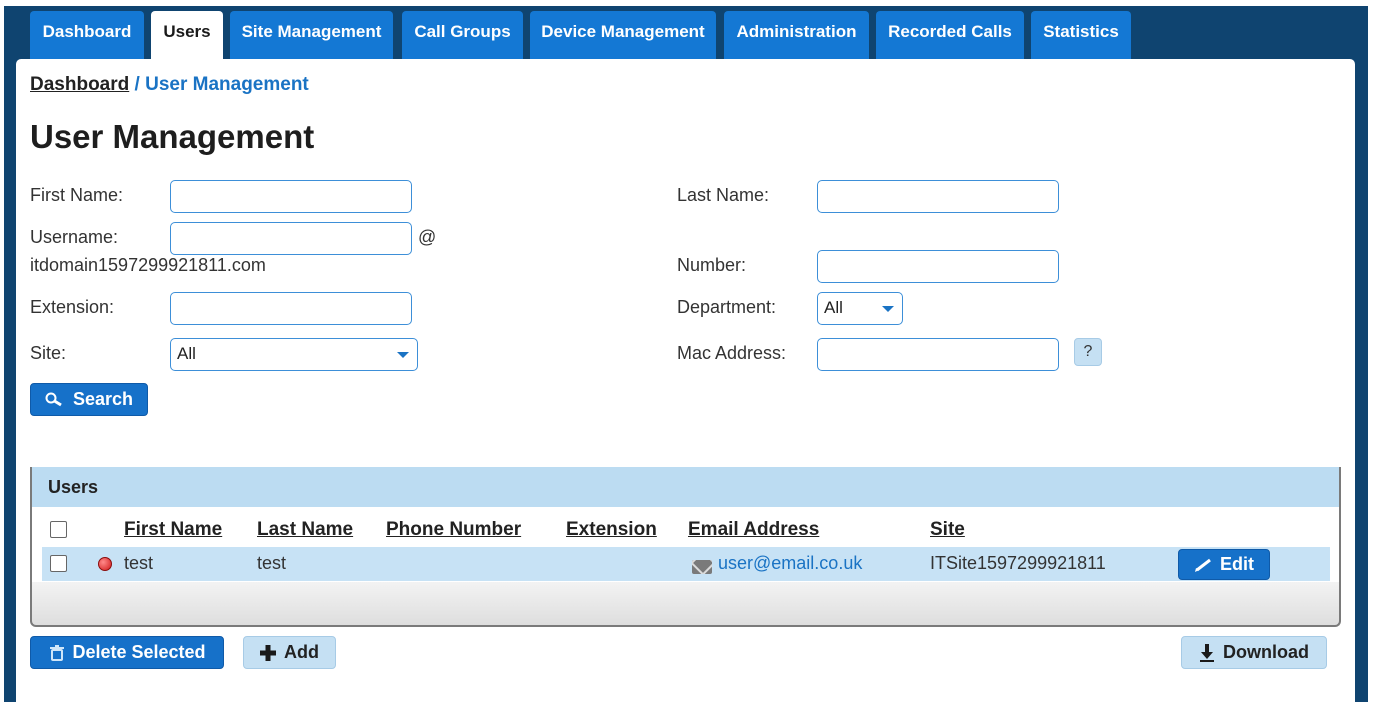 The width and height of the screenshot is (1373, 702). I want to click on tab-users: Users, so click(187, 37).